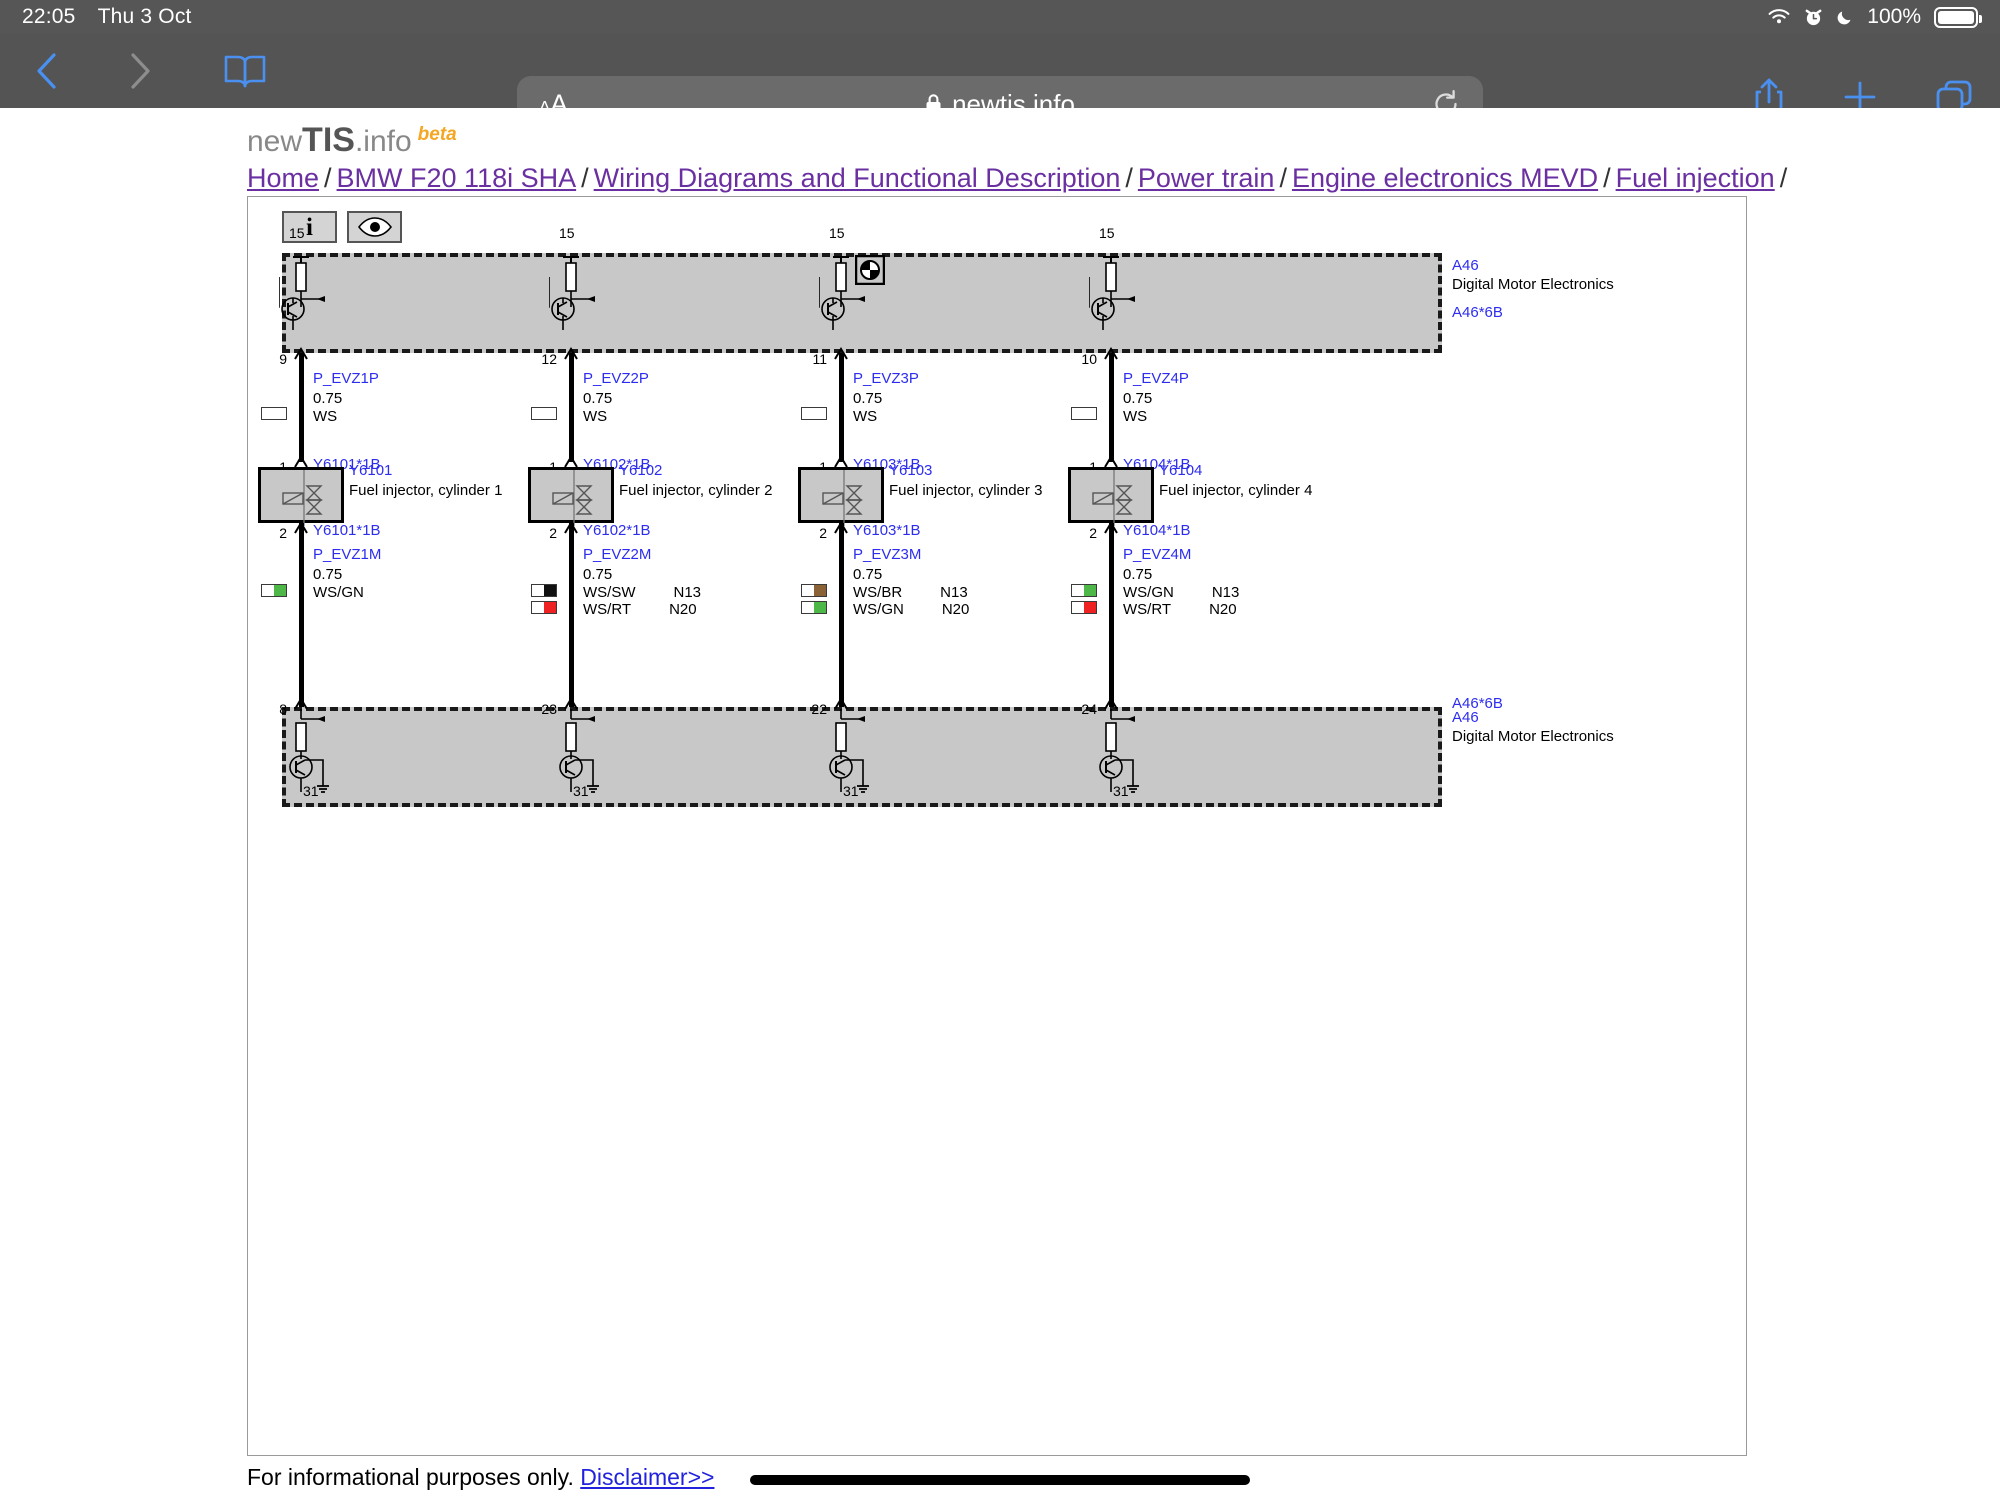  What do you see at coordinates (1236, 490) in the screenshot?
I see `device-description-label: Fuel injector, cylinder 4` at bounding box center [1236, 490].